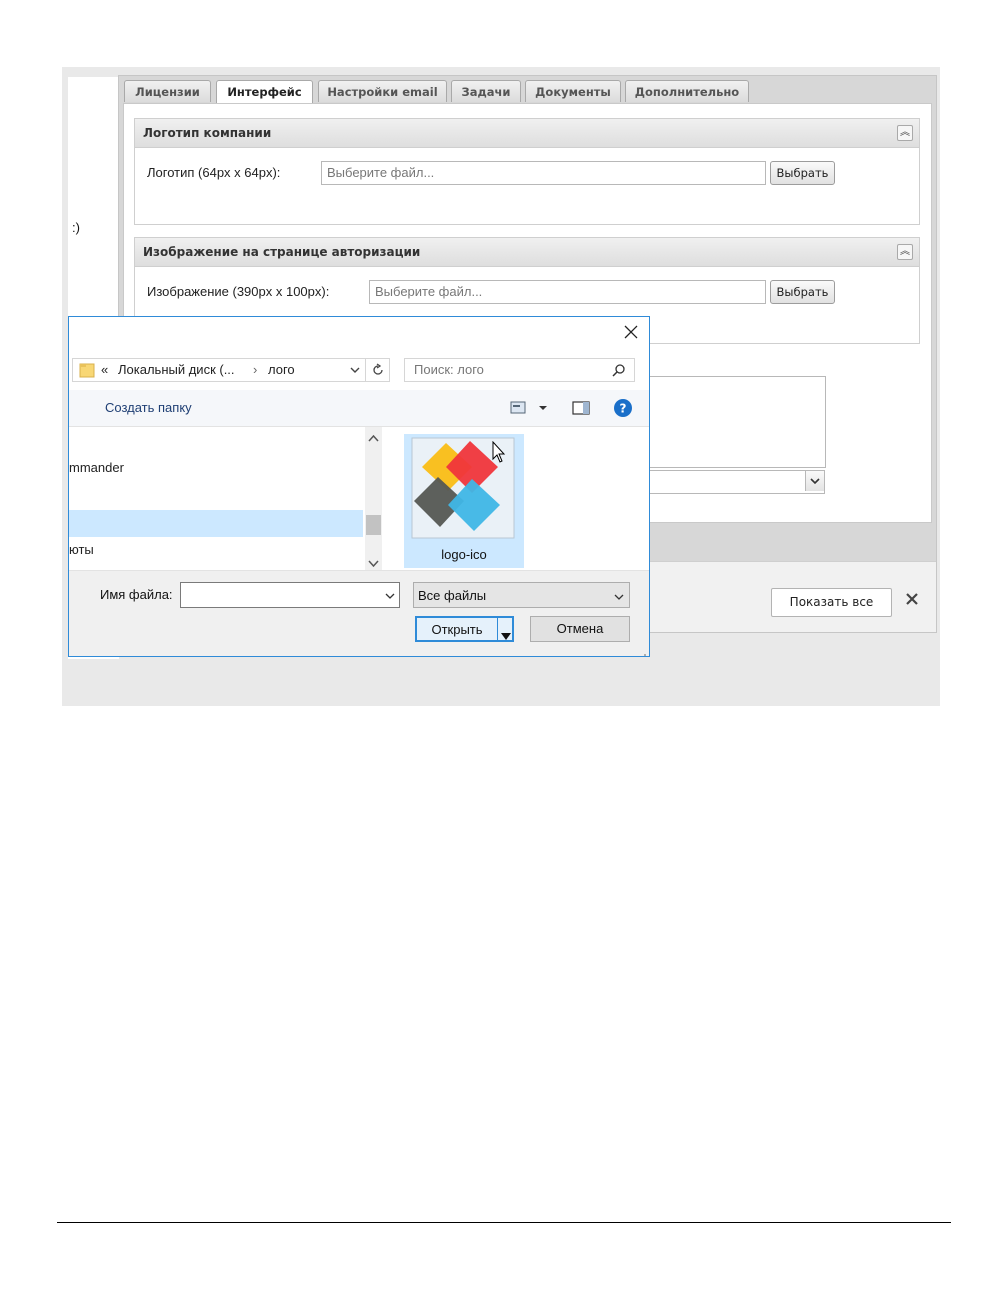  I want to click on navigation-pane: mmander юты, so click(217, 498).